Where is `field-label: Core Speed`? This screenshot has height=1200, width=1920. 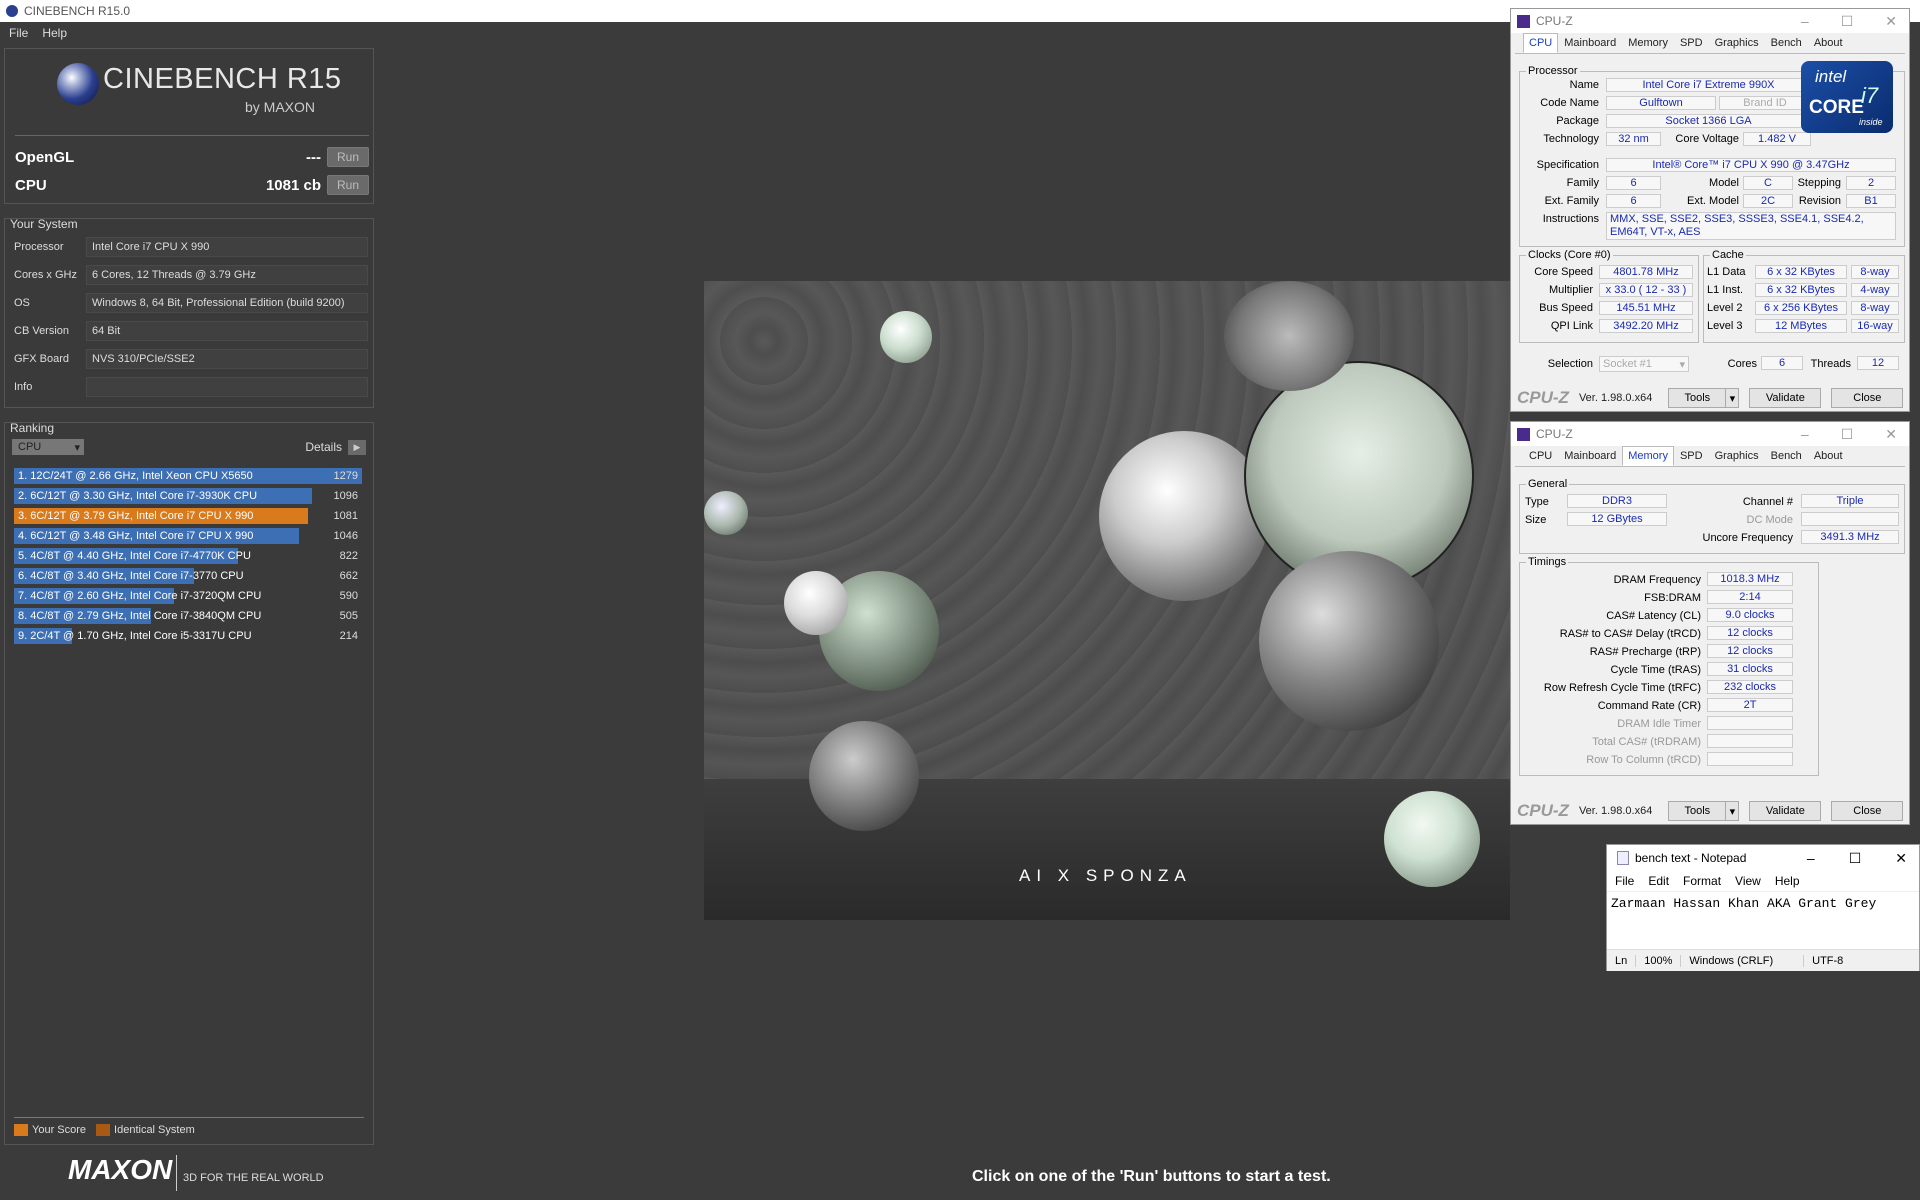
field-label: Core Speed is located at coordinates (1563, 272).